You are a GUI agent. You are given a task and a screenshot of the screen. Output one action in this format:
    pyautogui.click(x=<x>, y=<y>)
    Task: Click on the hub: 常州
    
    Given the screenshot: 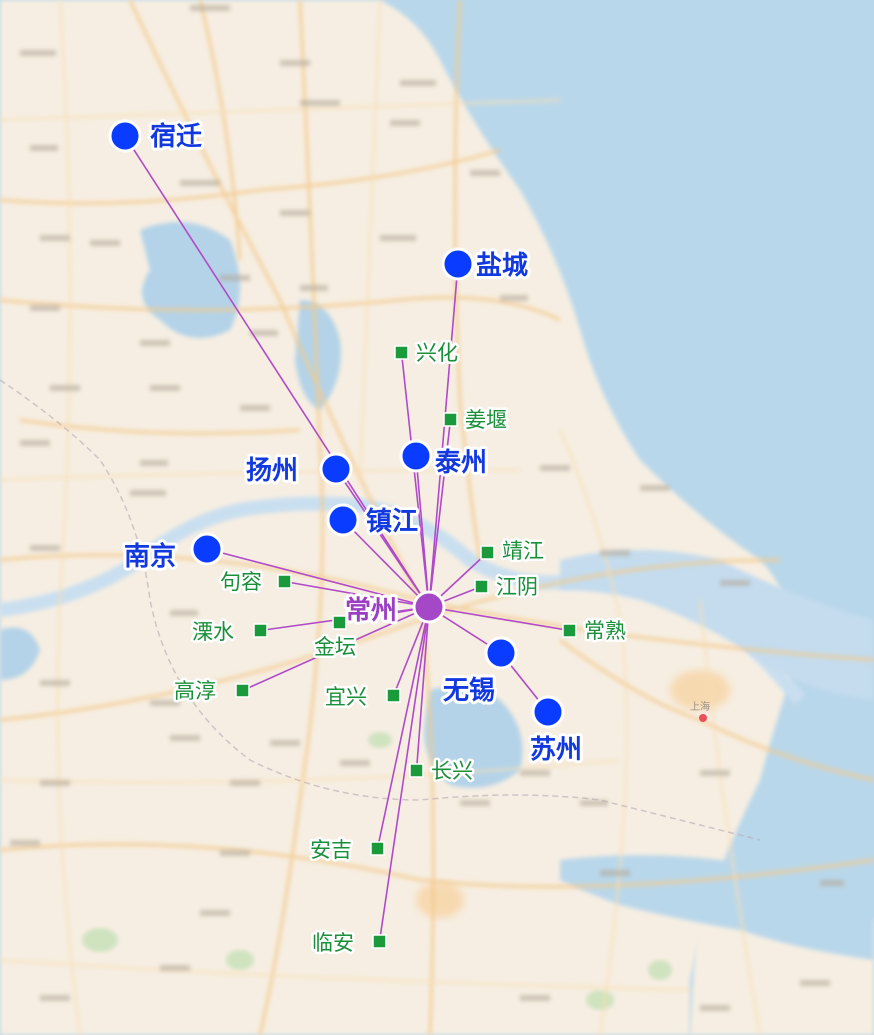 What is the action you would take?
    pyautogui.click(x=394, y=609)
    